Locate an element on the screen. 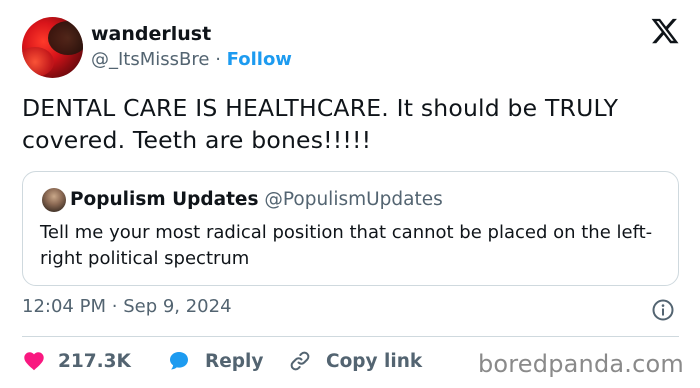 The height and width of the screenshot is (388, 700). author-handle-row: @_ItsMissBre · Follow is located at coordinates (191, 59).